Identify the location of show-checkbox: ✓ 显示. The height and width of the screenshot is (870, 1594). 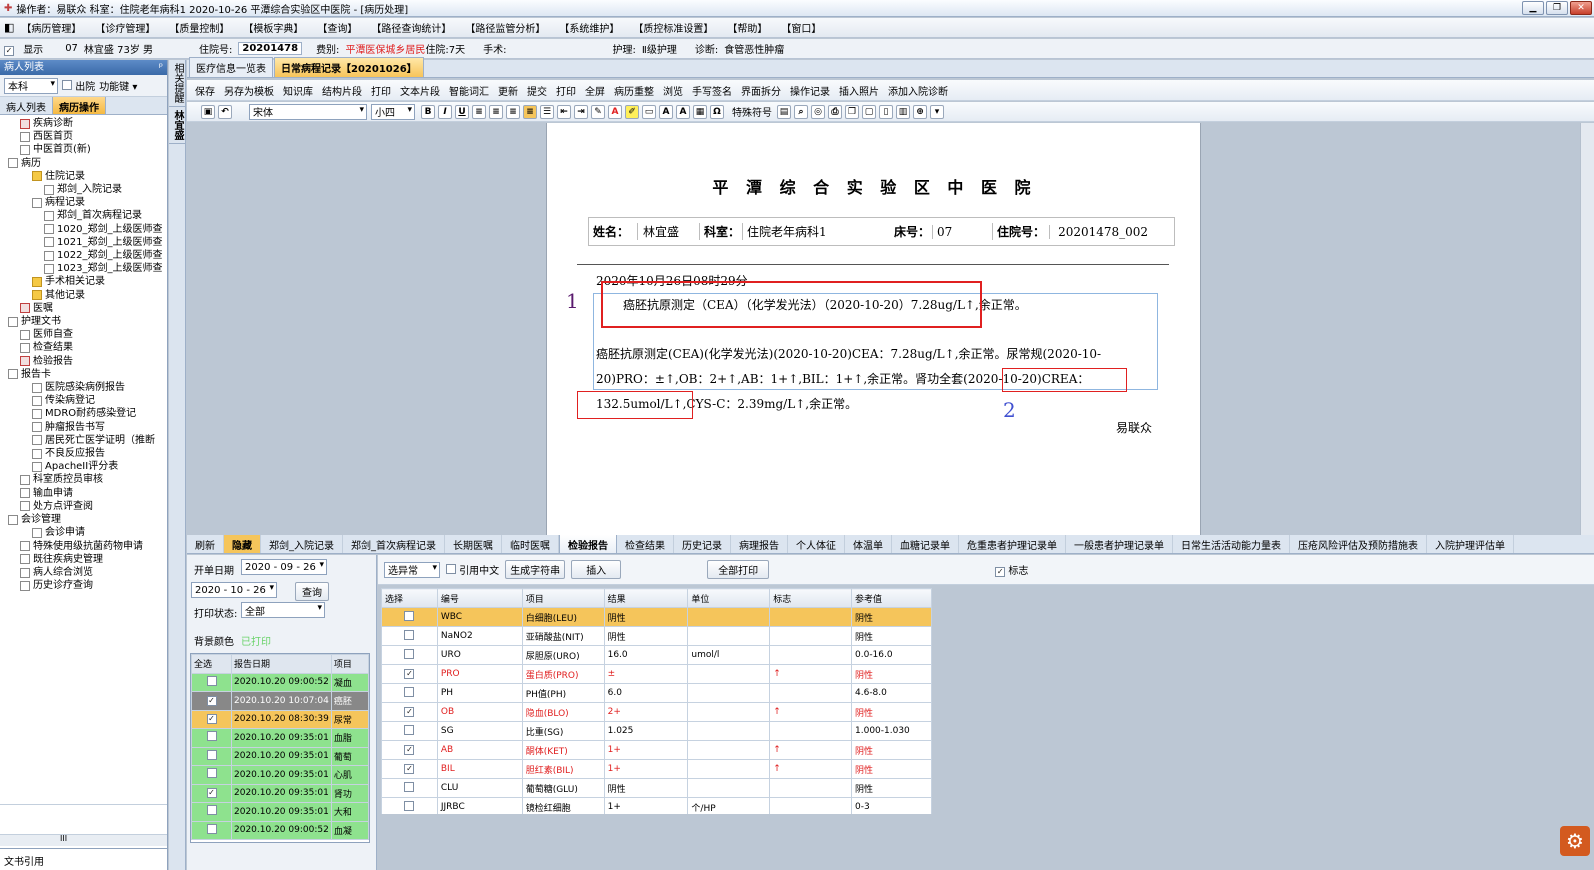
(26, 48).